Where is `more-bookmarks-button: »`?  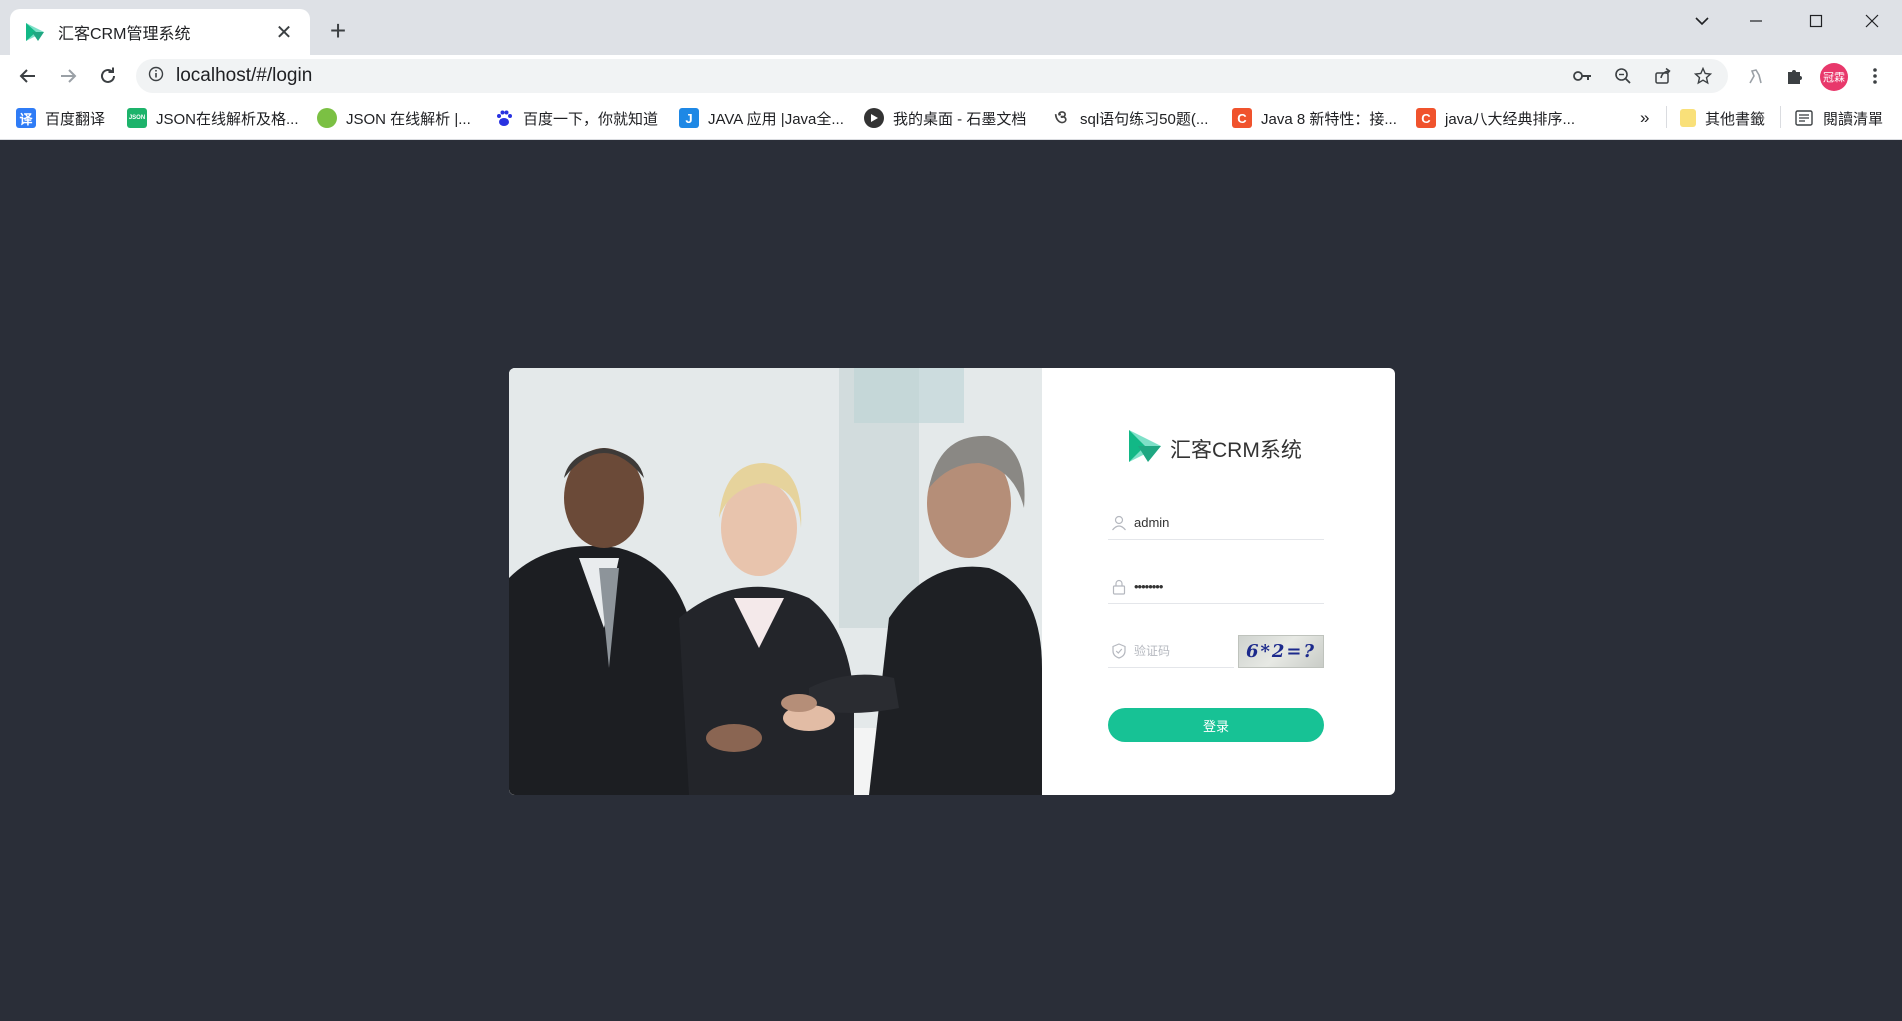 more-bookmarks-button: » is located at coordinates (1644, 118).